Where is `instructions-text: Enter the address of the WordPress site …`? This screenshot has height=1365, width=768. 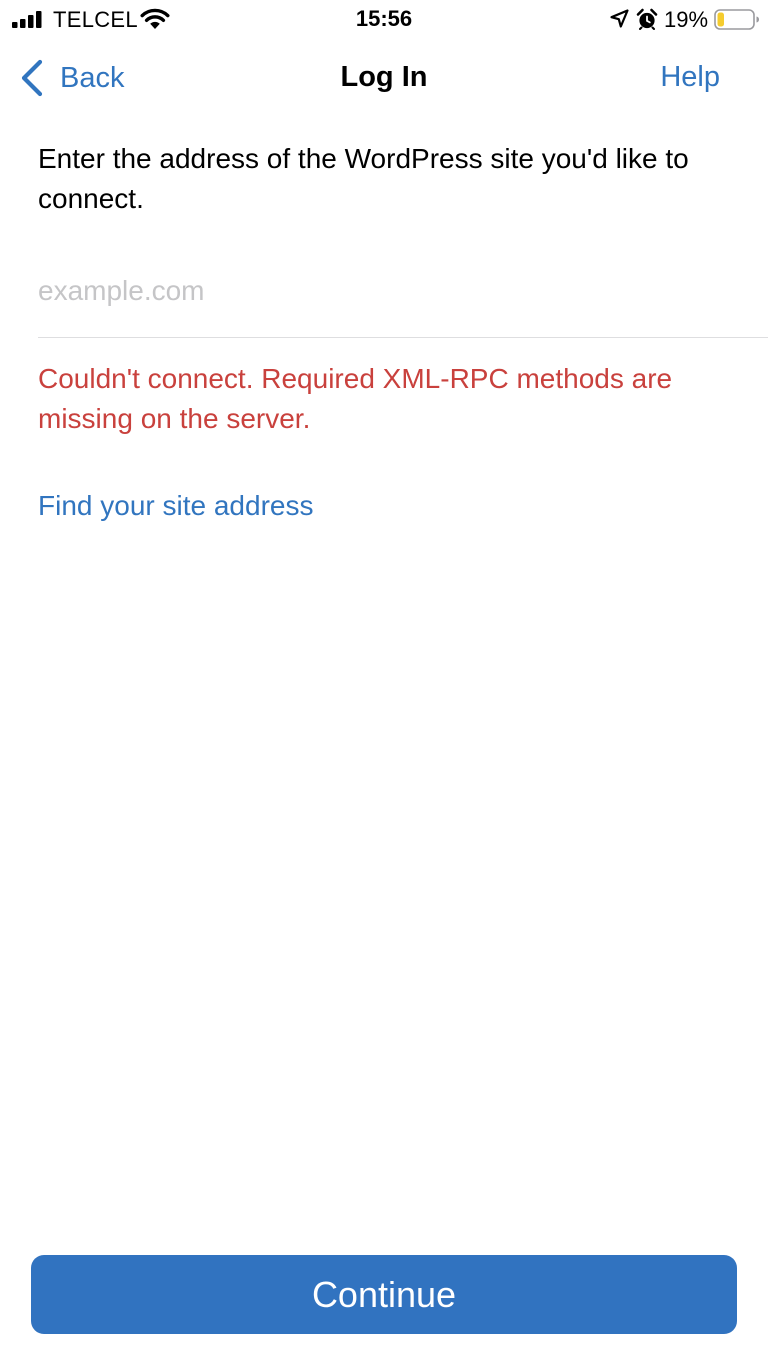
instructions-text: Enter the address of the WordPress site … is located at coordinates (363, 178).